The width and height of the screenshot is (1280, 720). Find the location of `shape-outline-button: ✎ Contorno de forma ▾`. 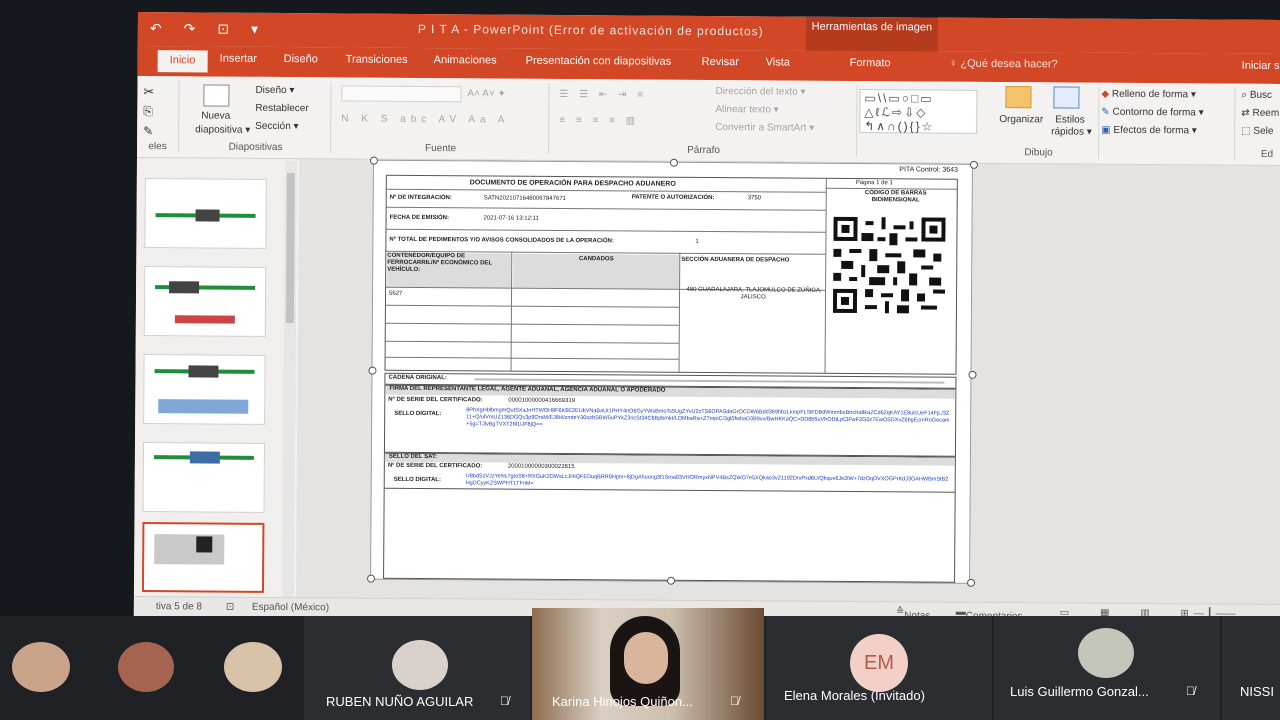

shape-outline-button: ✎ Contorno de forma ▾ is located at coordinates (1152, 113).